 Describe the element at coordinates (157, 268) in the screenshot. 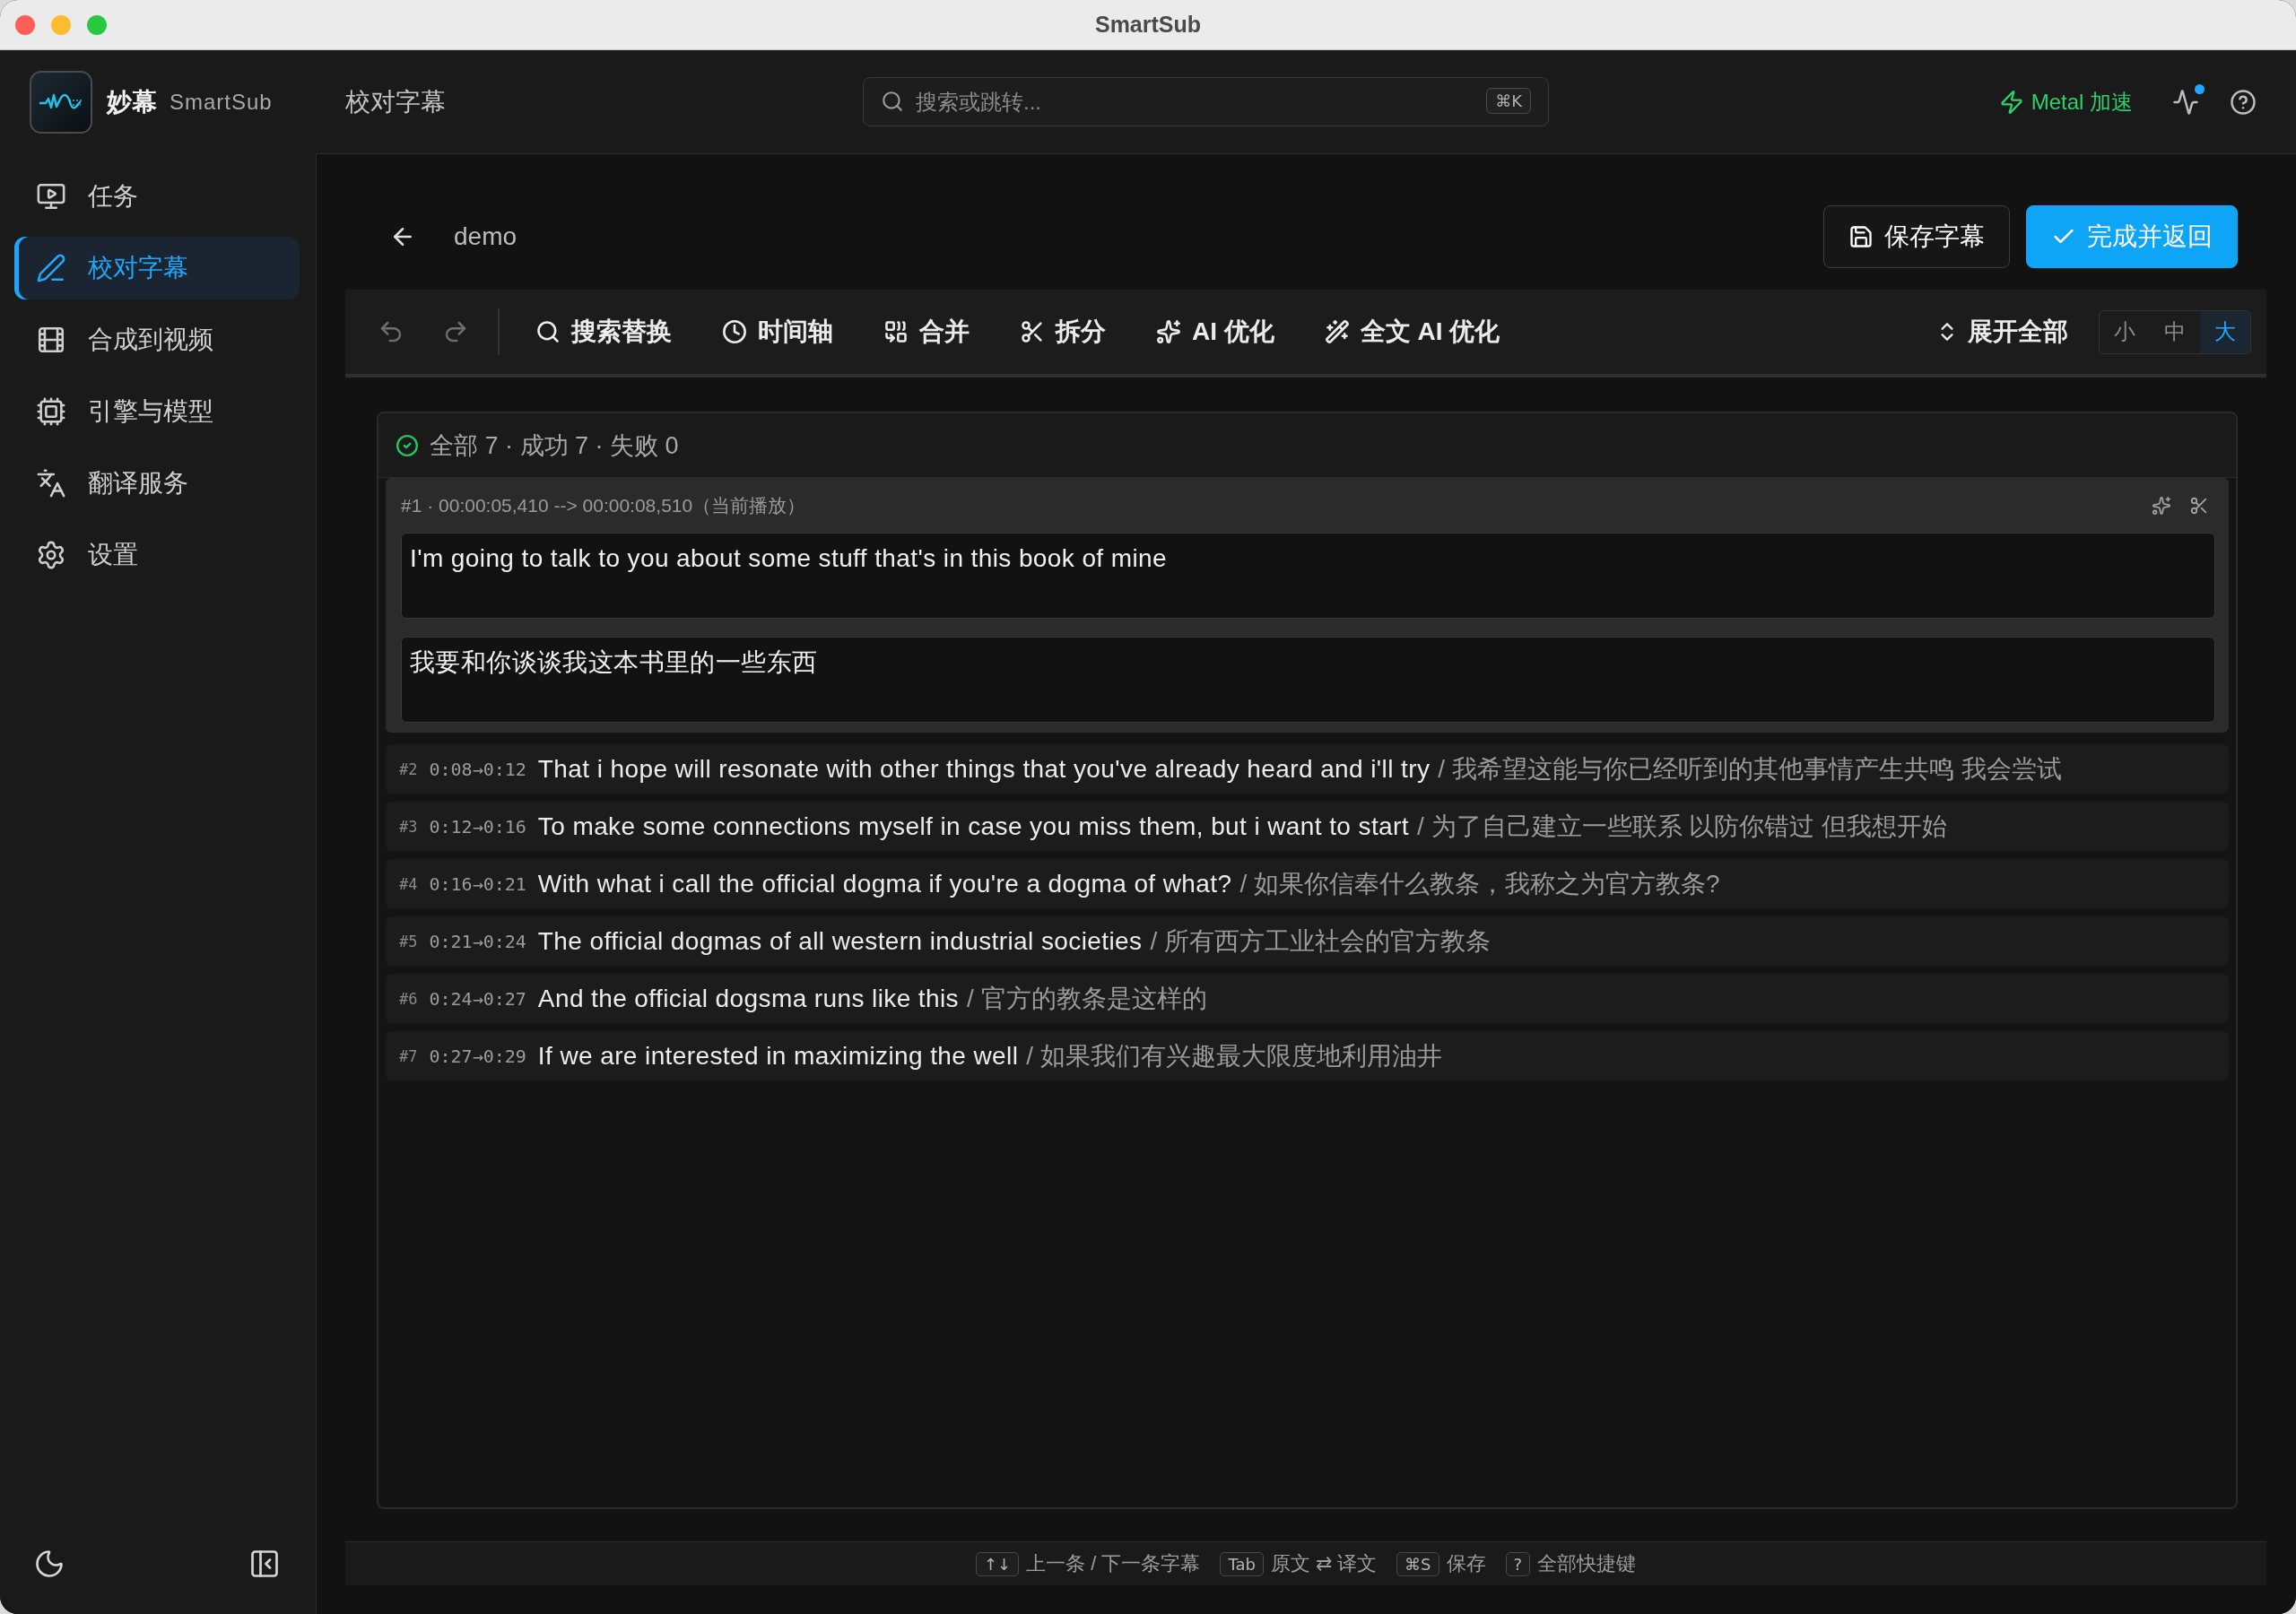

I see `sidebar-item: 校对字幕` at that location.